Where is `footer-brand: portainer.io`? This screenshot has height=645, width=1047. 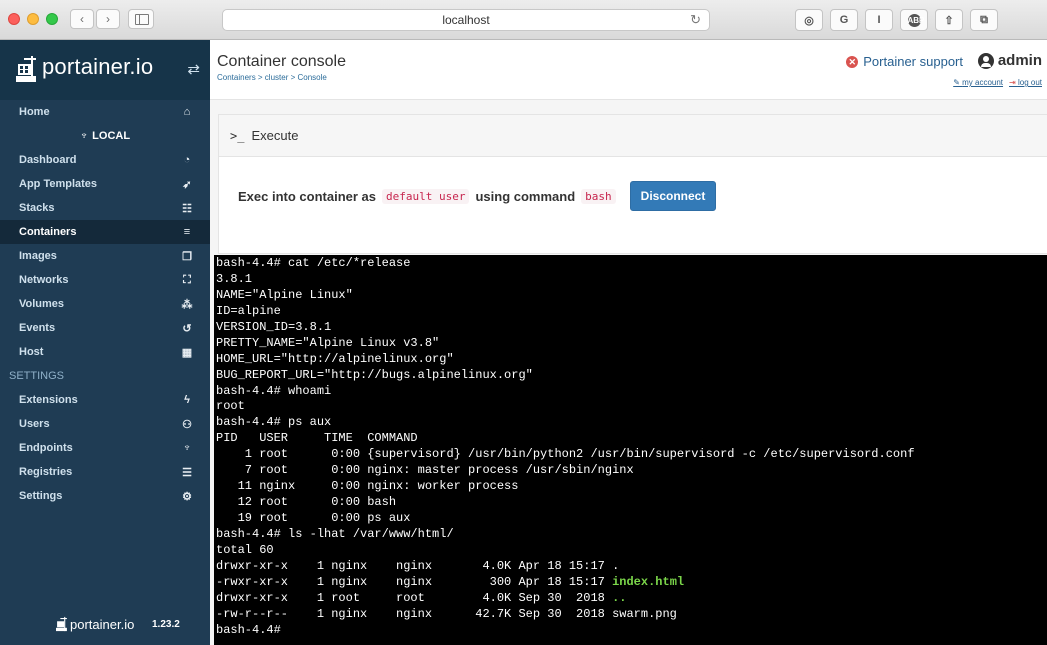 footer-brand: portainer.io is located at coordinates (102, 624).